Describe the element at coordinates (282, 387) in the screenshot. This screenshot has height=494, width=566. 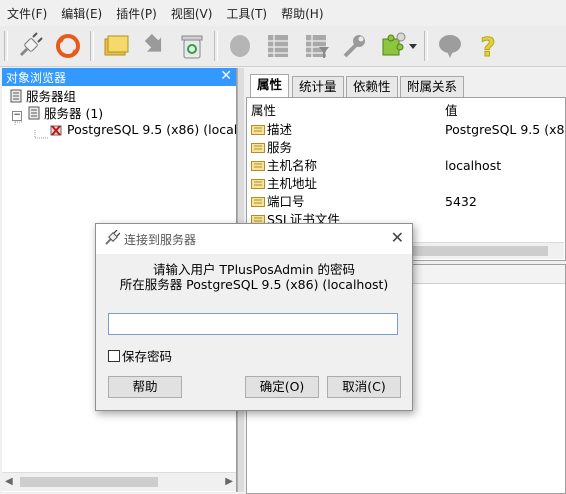
I see `ok-button: 确定(O)` at that location.